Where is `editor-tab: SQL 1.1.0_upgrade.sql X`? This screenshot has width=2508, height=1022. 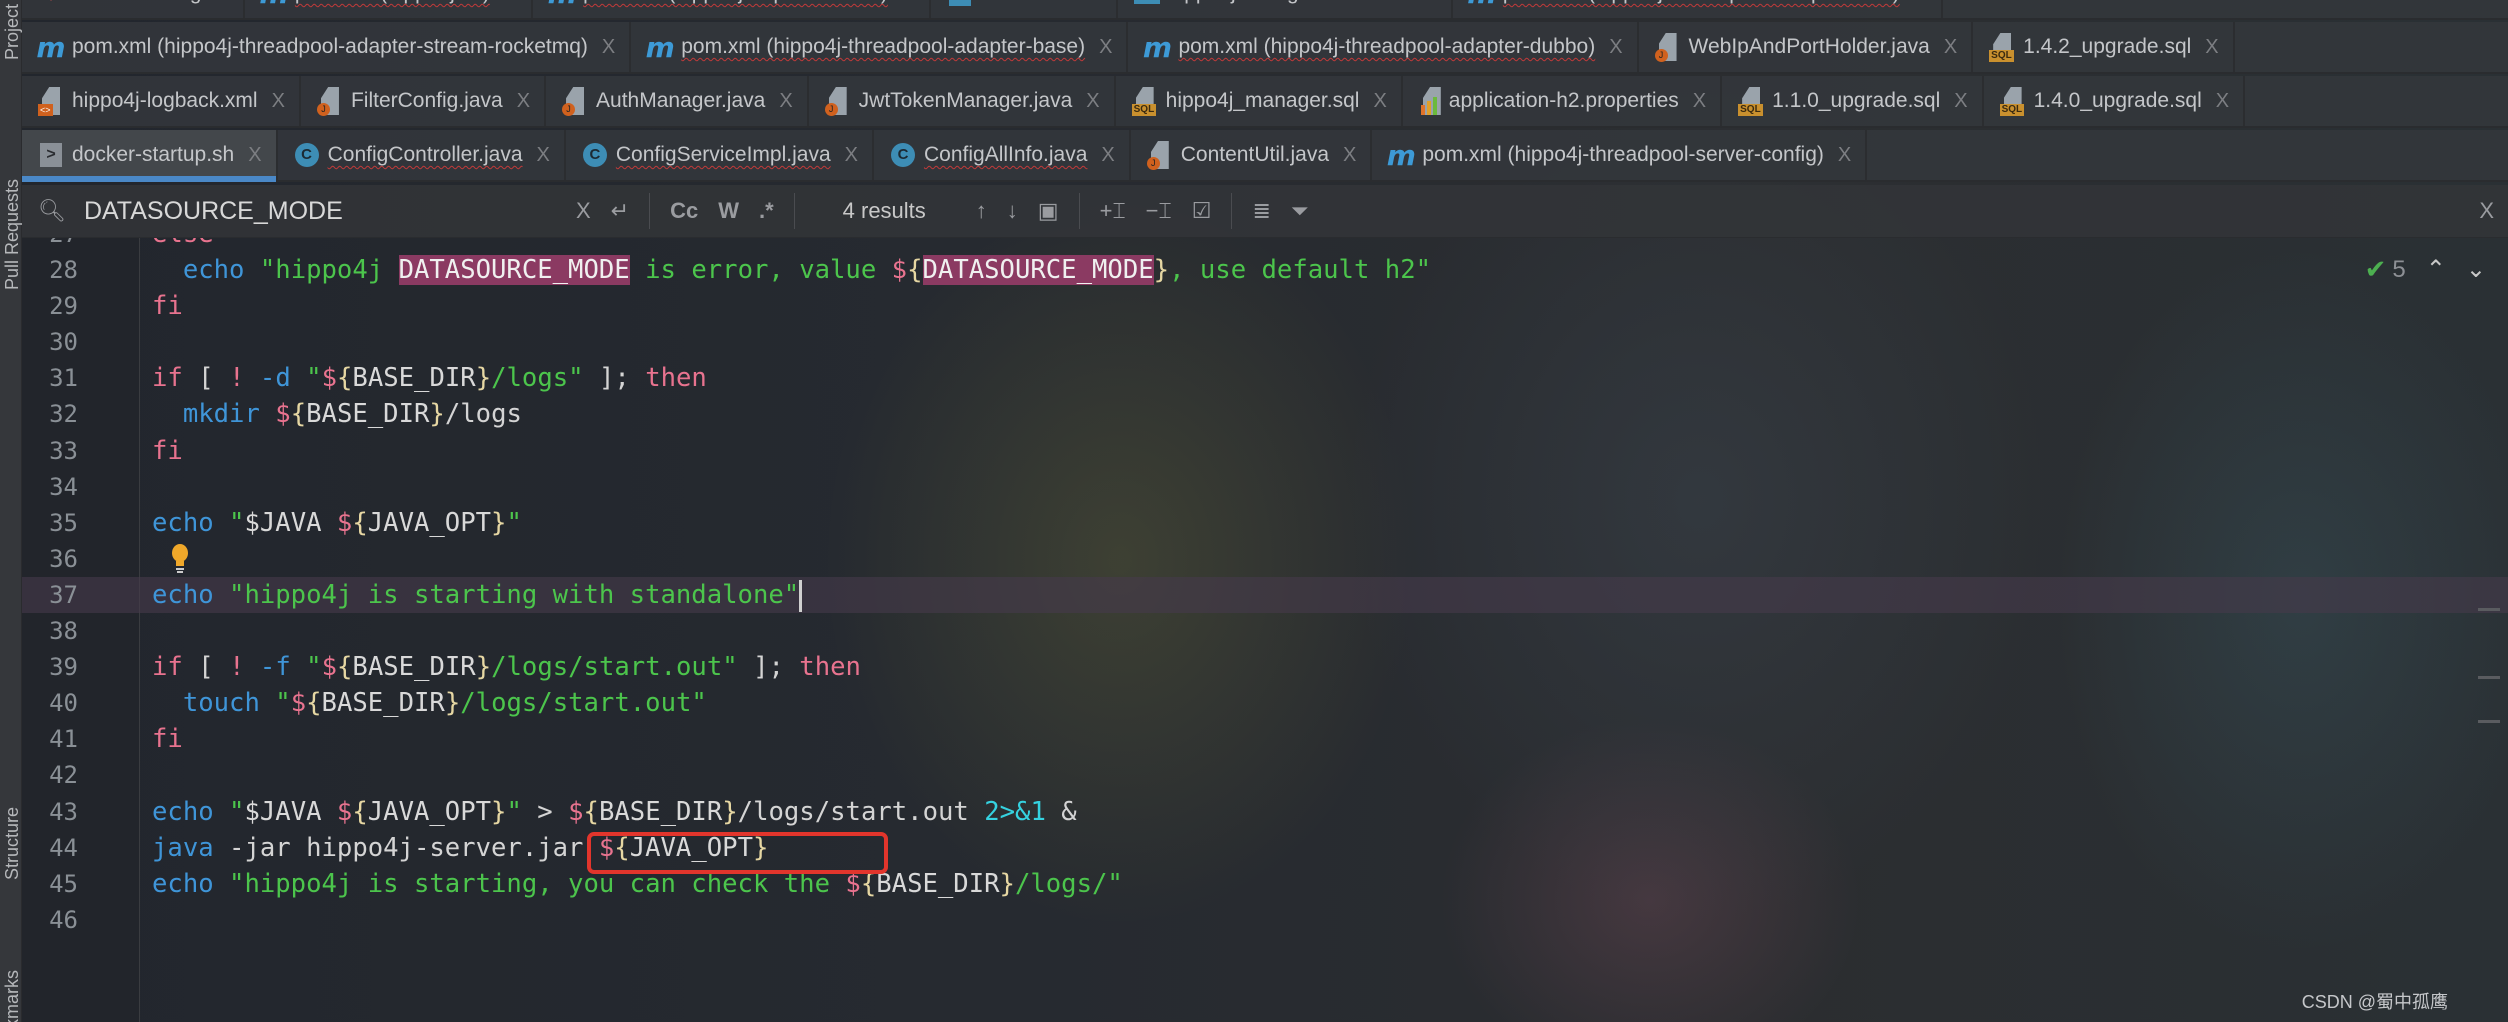 editor-tab: SQL 1.1.0_upgrade.sql X is located at coordinates (1853, 101).